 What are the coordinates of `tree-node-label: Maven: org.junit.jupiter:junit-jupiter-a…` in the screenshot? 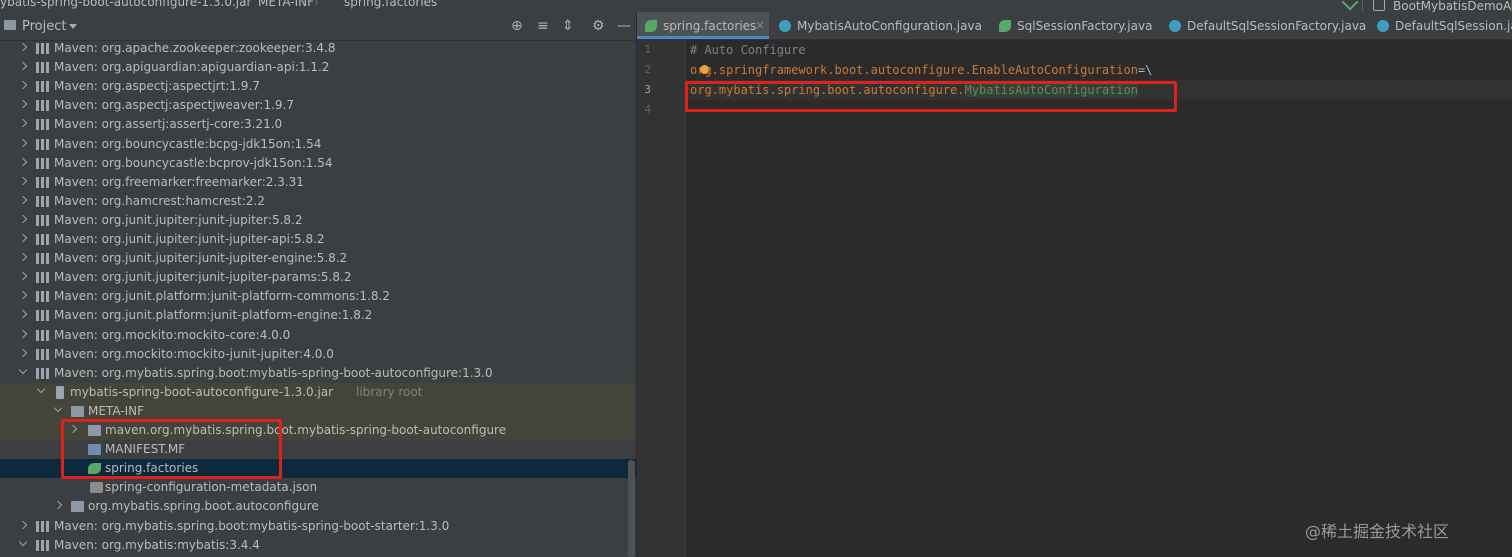 It's located at (189, 239).